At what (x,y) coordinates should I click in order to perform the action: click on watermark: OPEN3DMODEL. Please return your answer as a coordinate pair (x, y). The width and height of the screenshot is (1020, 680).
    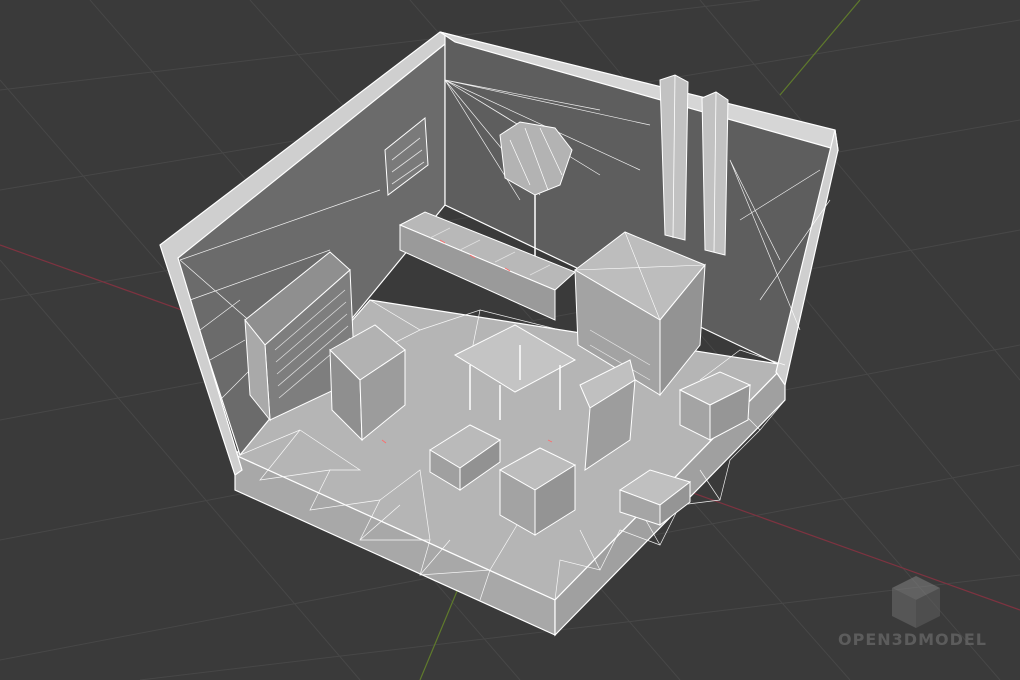
    Looking at the image, I should click on (923, 612).